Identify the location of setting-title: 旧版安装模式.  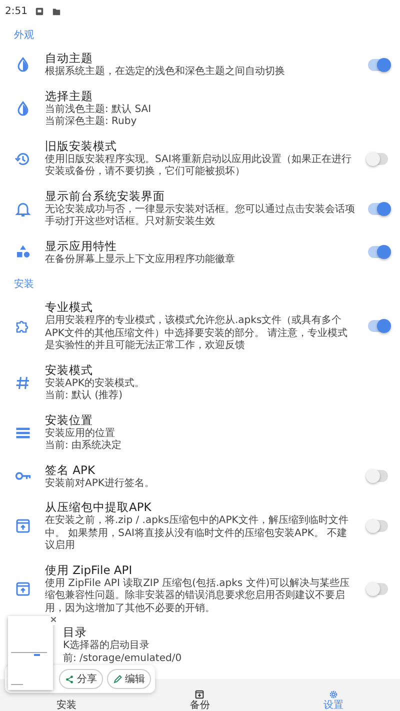
(81, 146).